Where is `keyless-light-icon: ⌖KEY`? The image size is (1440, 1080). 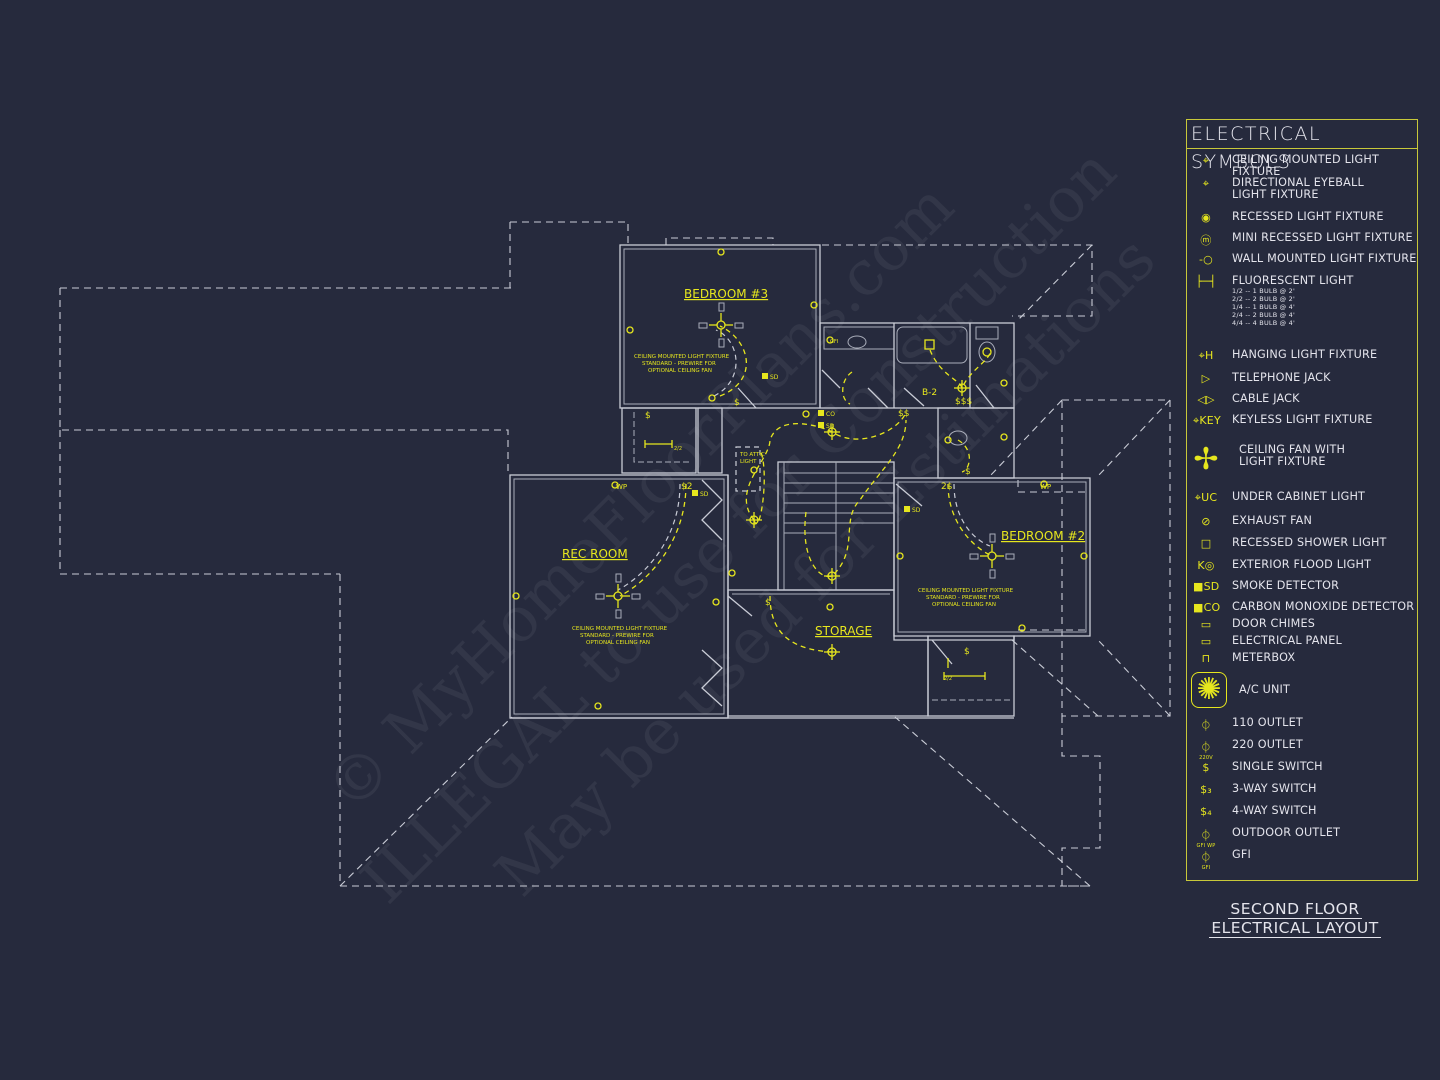
keyless-light-icon: ⌖KEY is located at coordinates (1207, 420).